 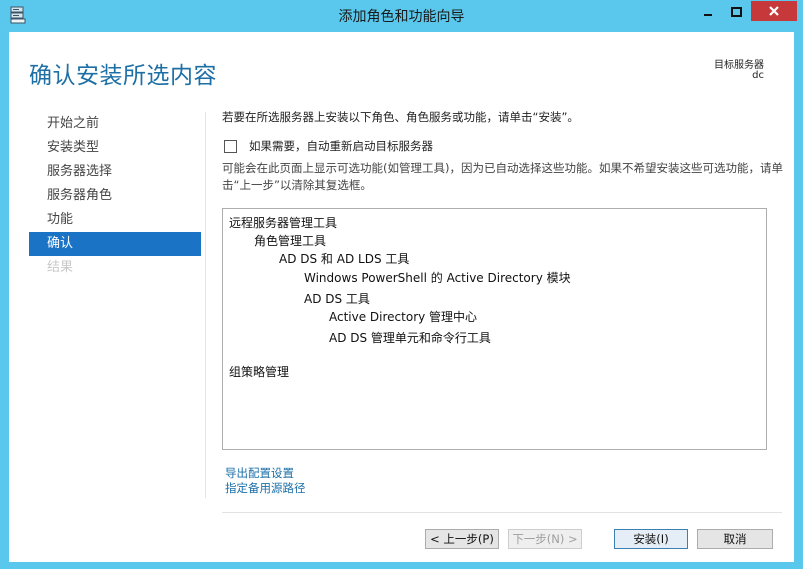 What do you see at coordinates (115, 172) in the screenshot?
I see `nav-item-server-selection: 服务器选择` at bounding box center [115, 172].